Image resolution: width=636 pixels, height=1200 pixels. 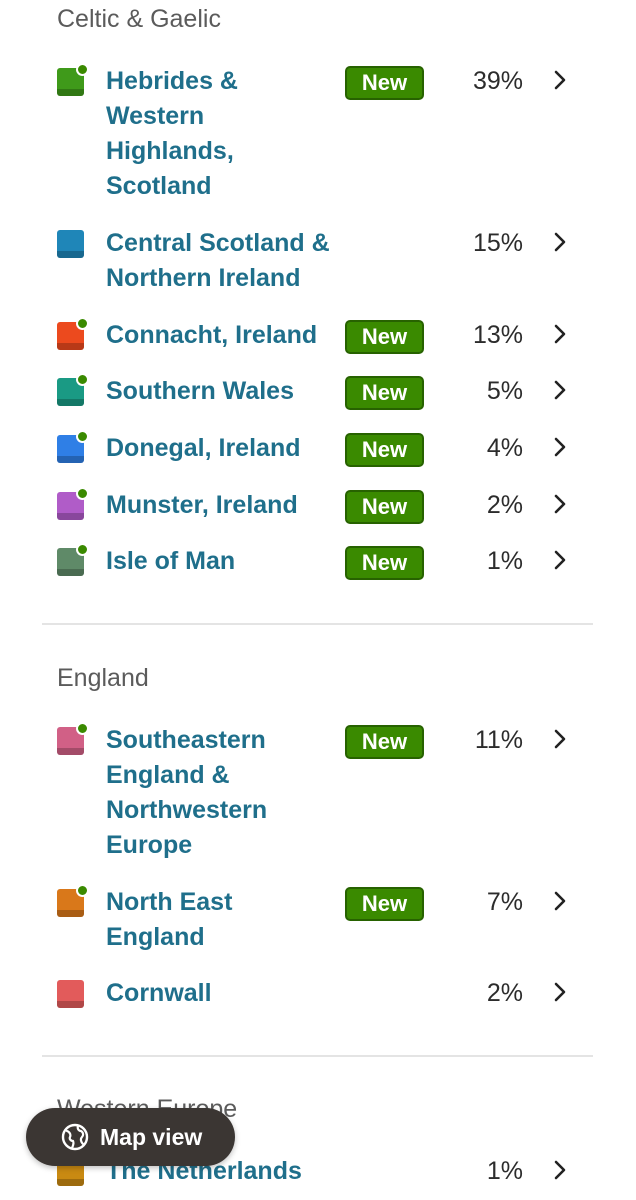 What do you see at coordinates (159, 993) in the screenshot?
I see `region-name: Cornwall` at bounding box center [159, 993].